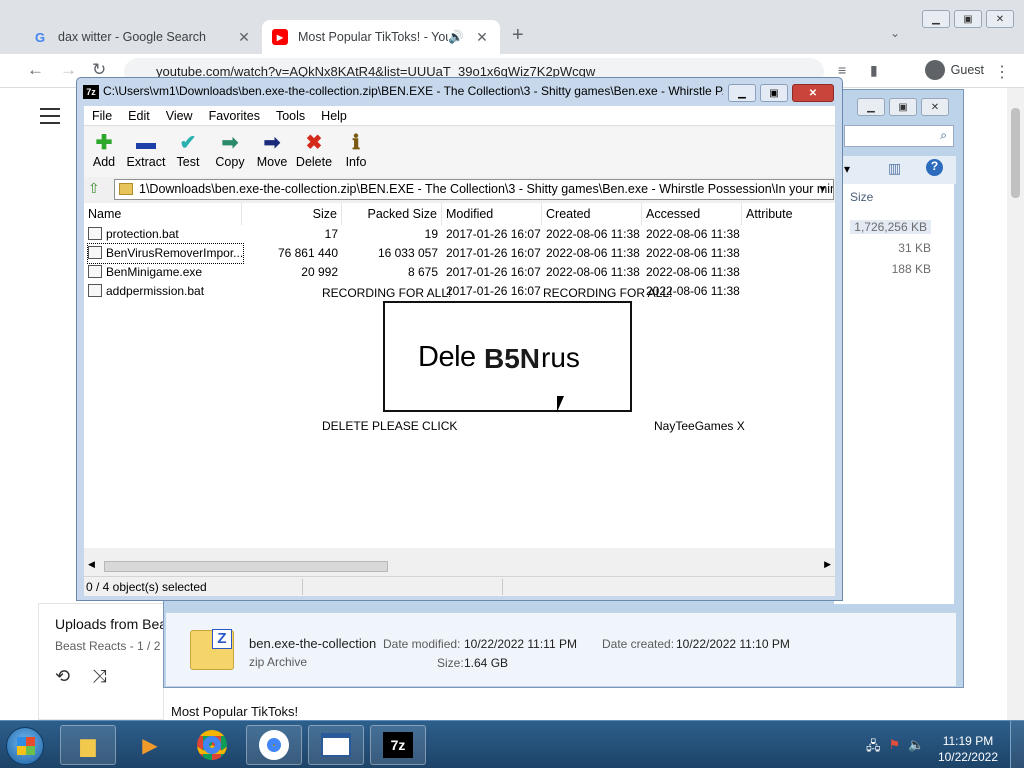  Describe the element at coordinates (111, 624) in the screenshot. I see `playlist-title: Uploads from Bea` at that location.